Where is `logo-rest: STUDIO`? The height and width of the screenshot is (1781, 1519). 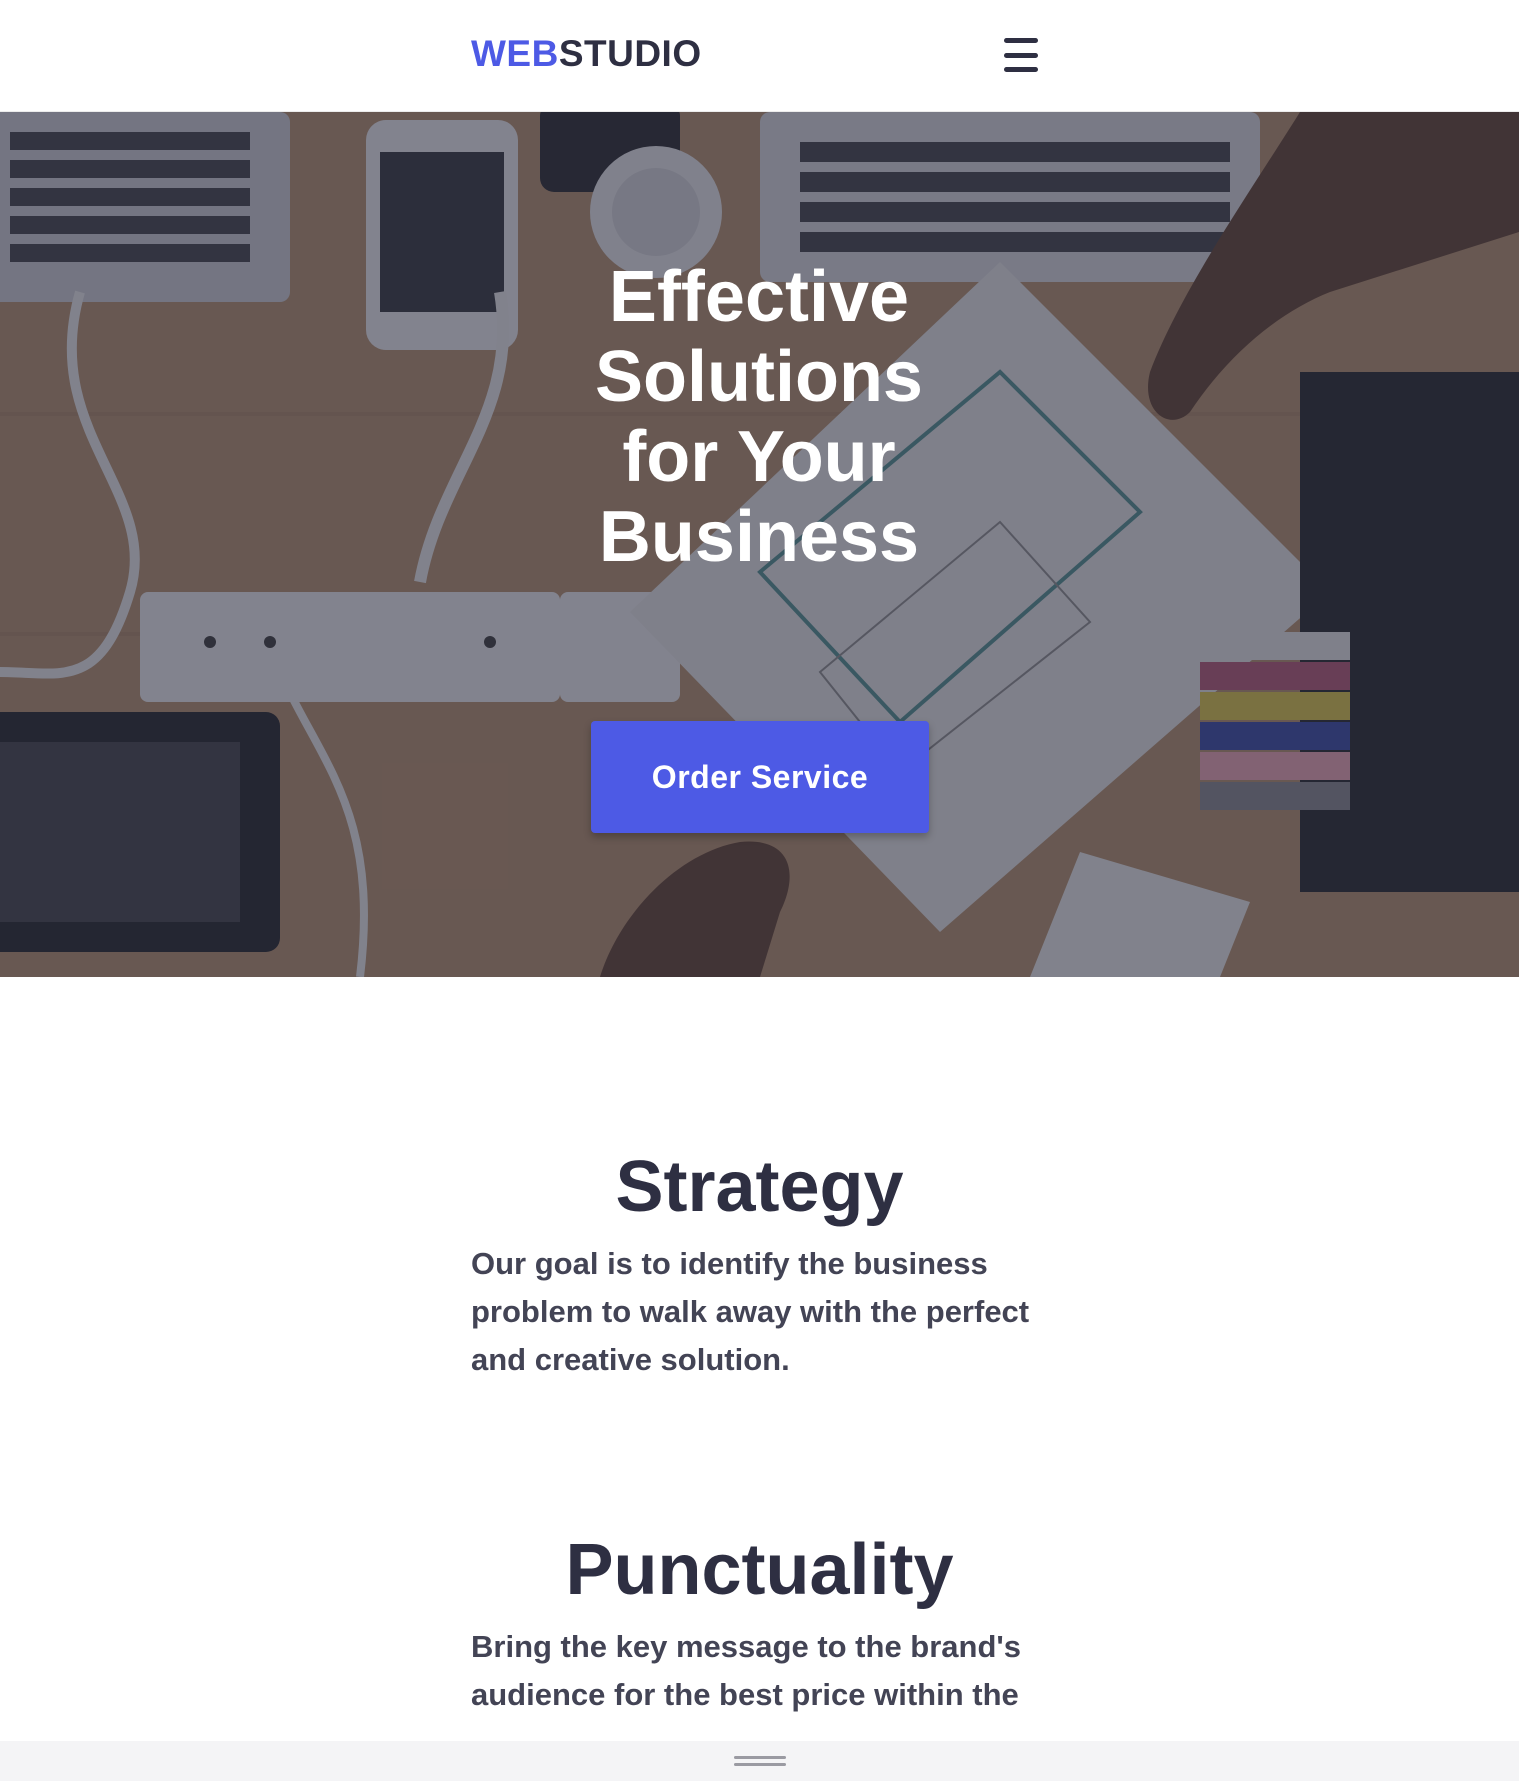 logo-rest: STUDIO is located at coordinates (630, 53).